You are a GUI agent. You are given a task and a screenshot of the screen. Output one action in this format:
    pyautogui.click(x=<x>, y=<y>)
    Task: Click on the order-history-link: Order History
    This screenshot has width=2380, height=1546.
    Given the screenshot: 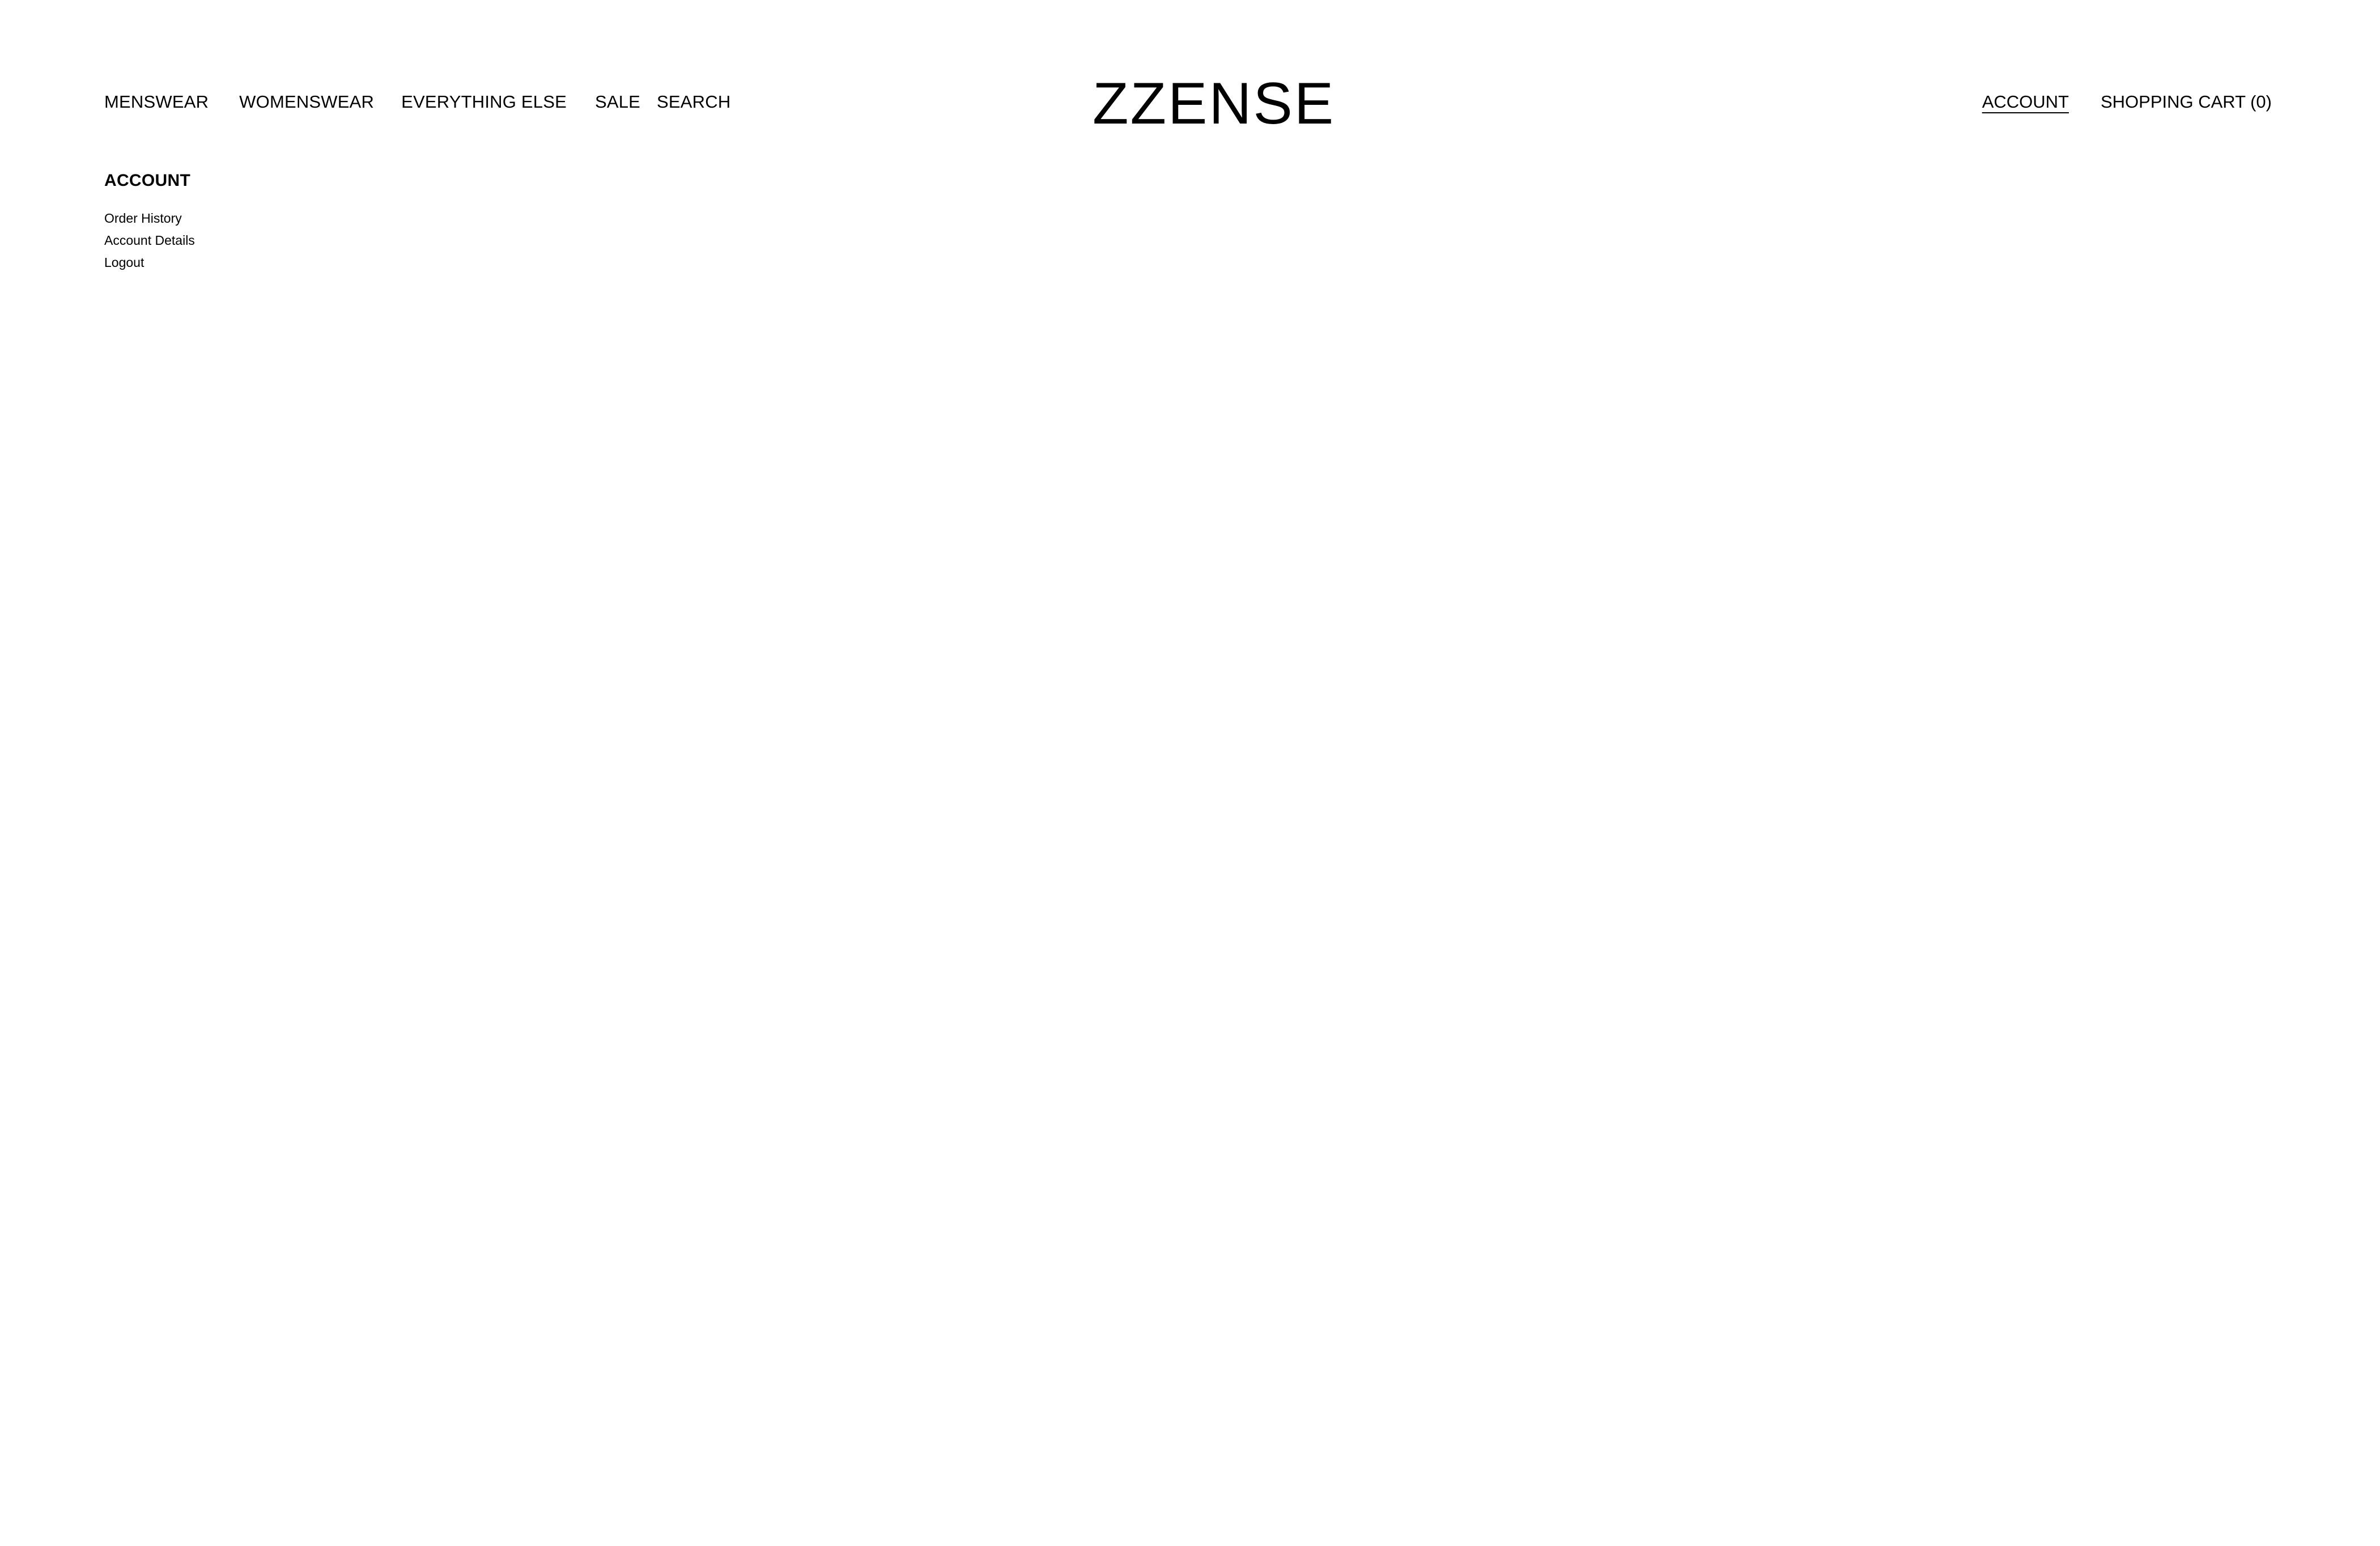 What is the action you would take?
    pyautogui.click(x=274, y=219)
    